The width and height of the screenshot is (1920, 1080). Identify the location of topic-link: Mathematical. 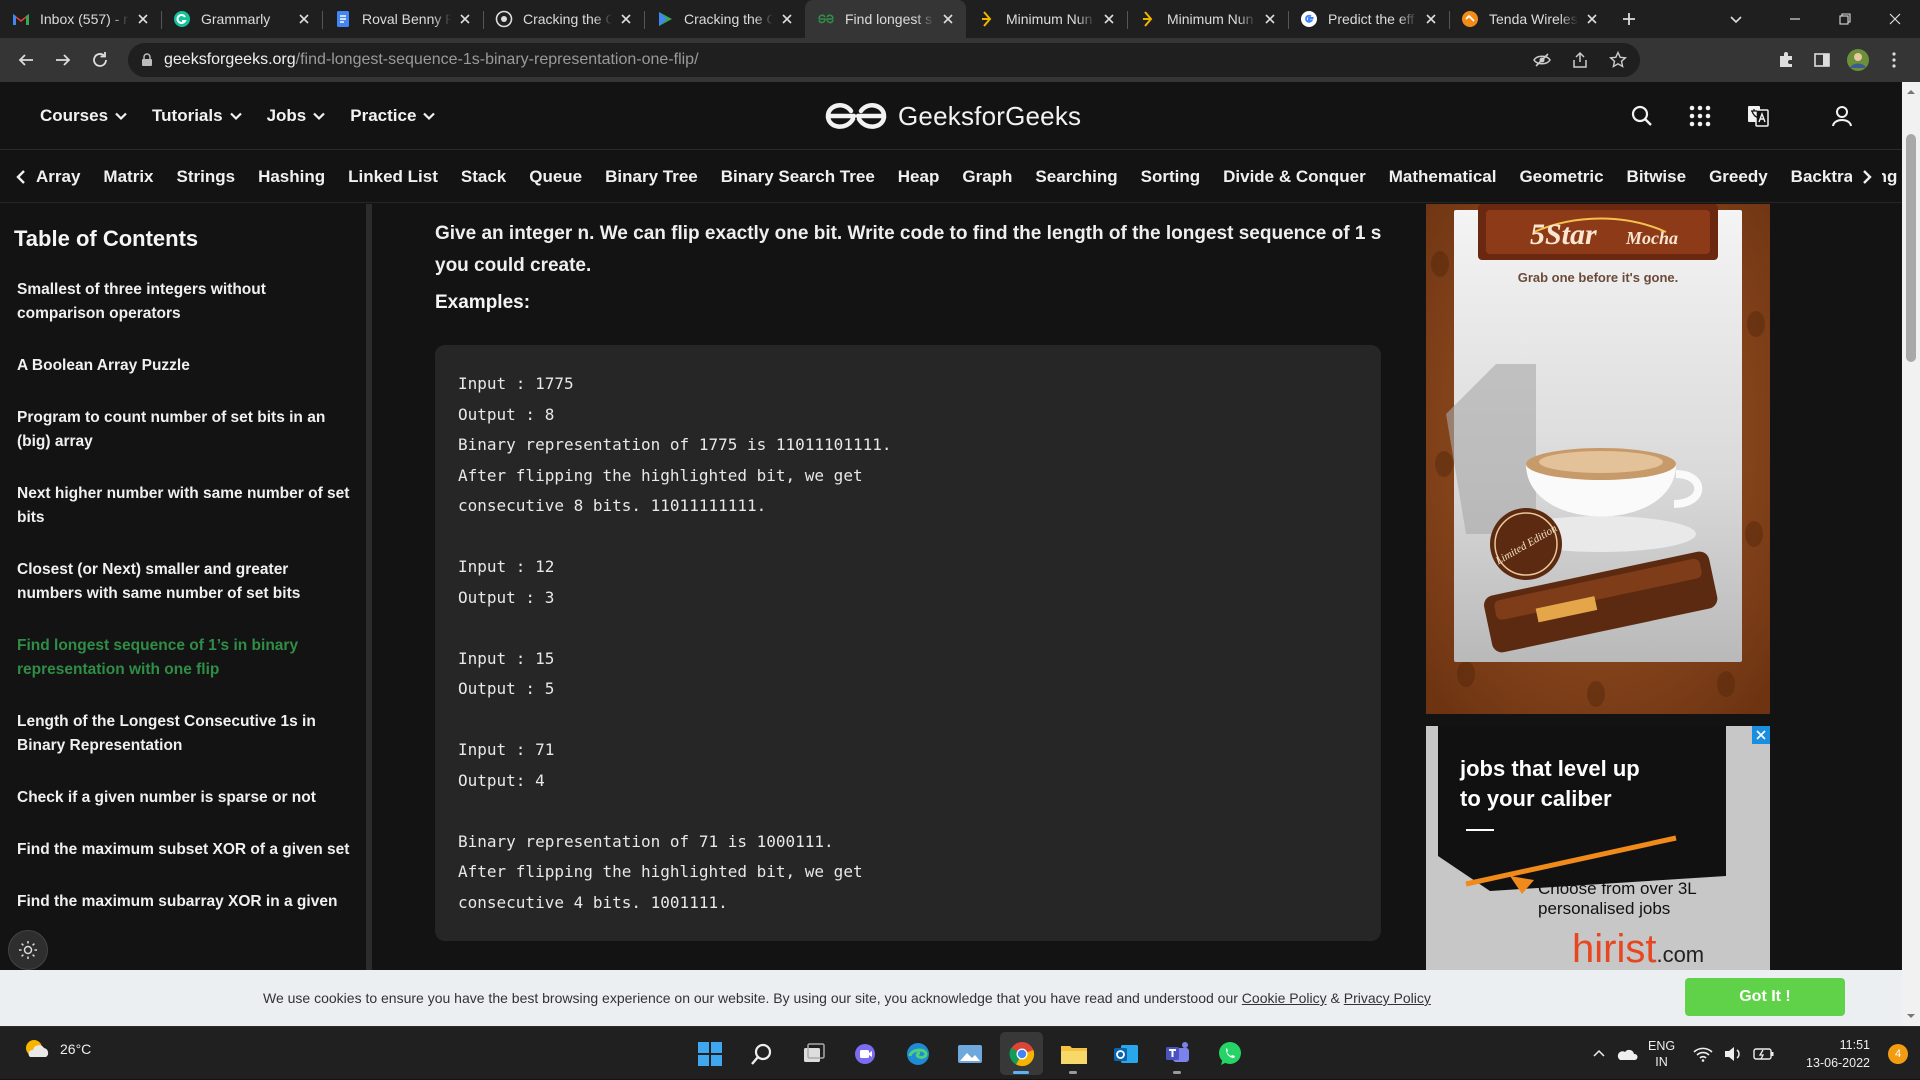
(1443, 177).